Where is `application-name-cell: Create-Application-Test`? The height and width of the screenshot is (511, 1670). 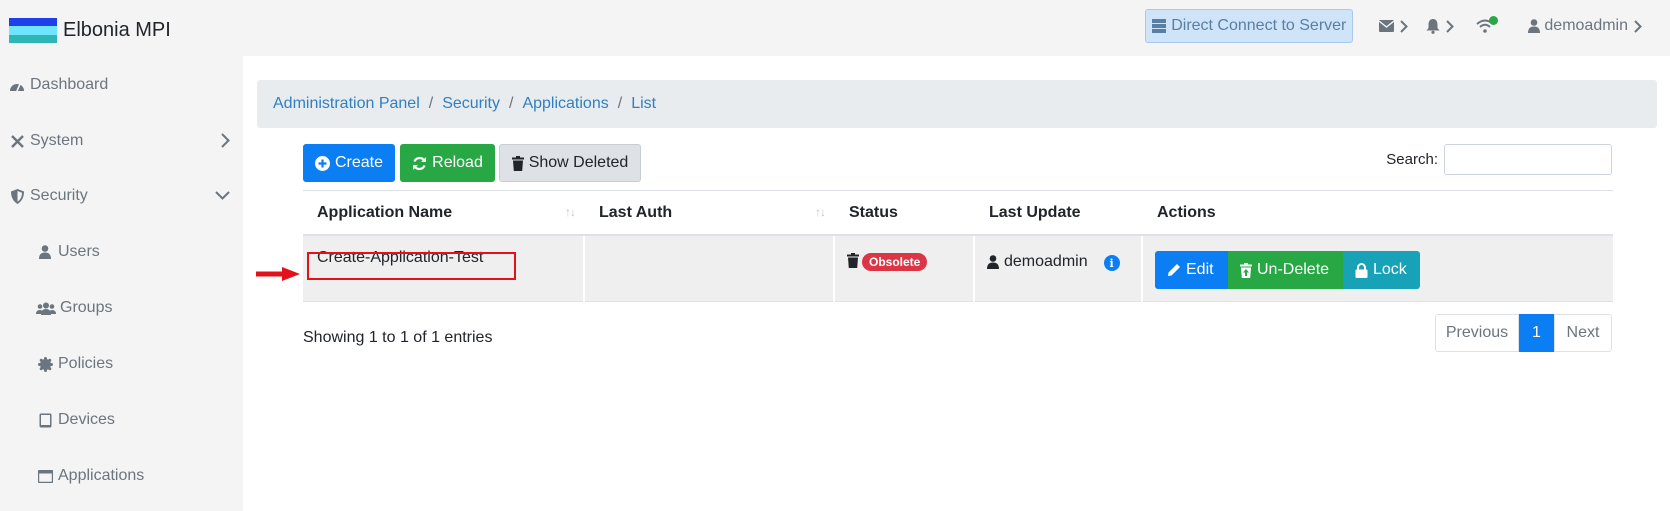
application-name-cell: Create-Application-Test is located at coordinates (444, 269).